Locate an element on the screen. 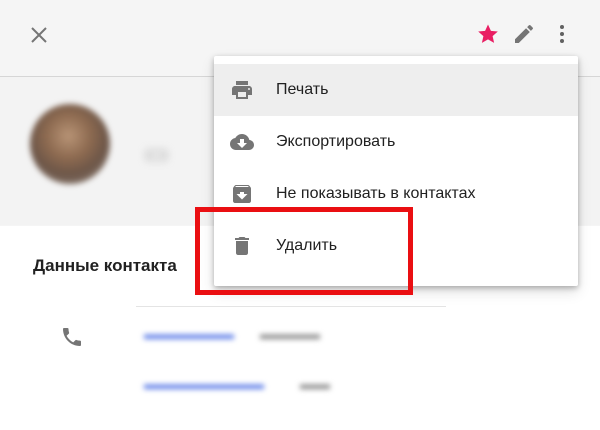 Image resolution: width=600 pixels, height=430 pixels. menu-item-export: Экспортировать is located at coordinates (396, 142).